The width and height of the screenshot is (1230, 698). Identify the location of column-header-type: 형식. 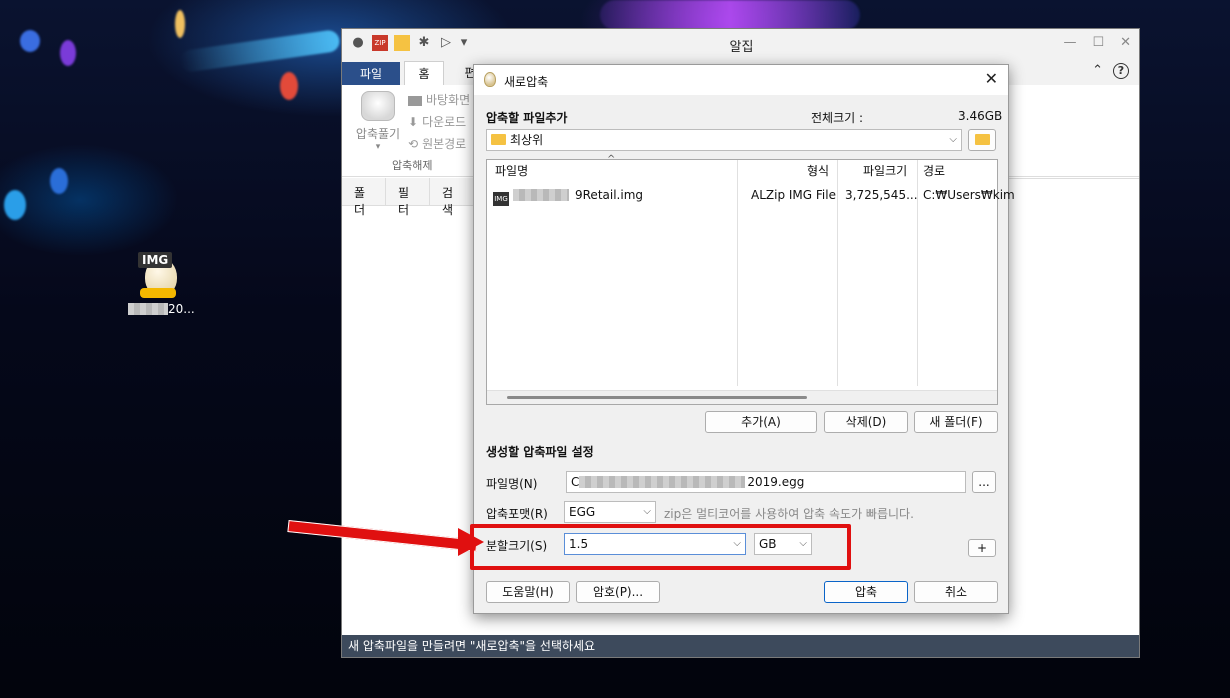
(818, 171).